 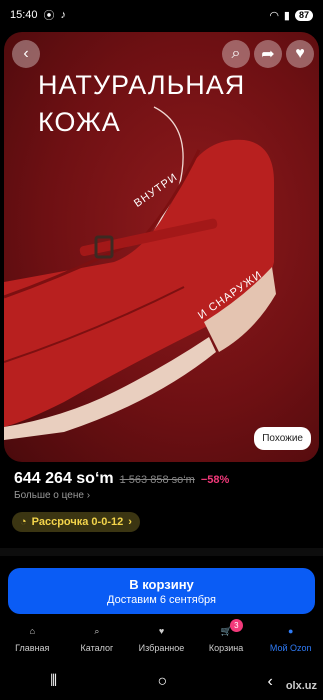 What do you see at coordinates (97, 648) in the screenshot?
I see `nav-label: Каталог` at bounding box center [97, 648].